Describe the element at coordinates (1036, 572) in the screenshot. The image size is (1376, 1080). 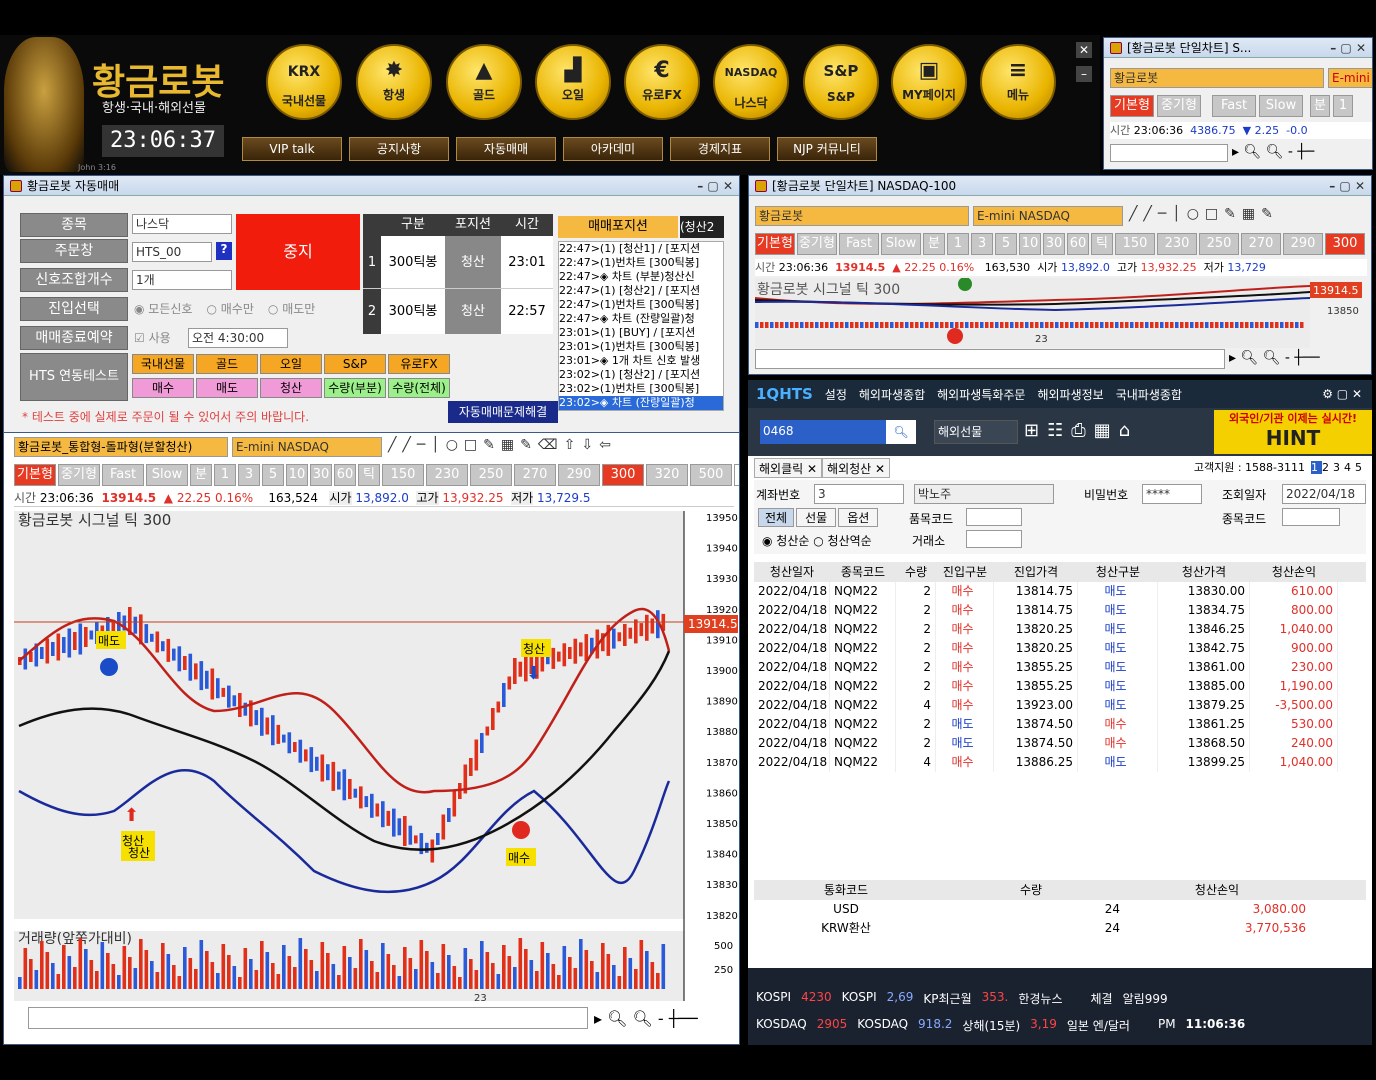
I see `table-header: 진입가격` at that location.